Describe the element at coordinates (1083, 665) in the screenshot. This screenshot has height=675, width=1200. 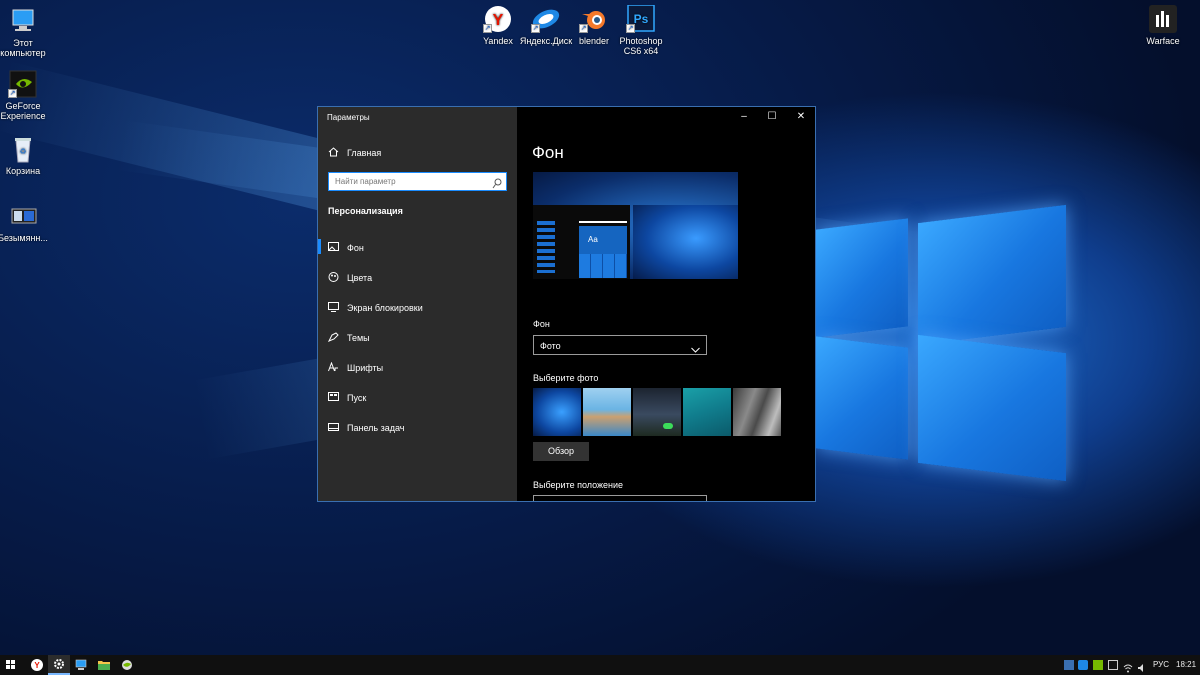
I see `tray-disk-icon` at that location.